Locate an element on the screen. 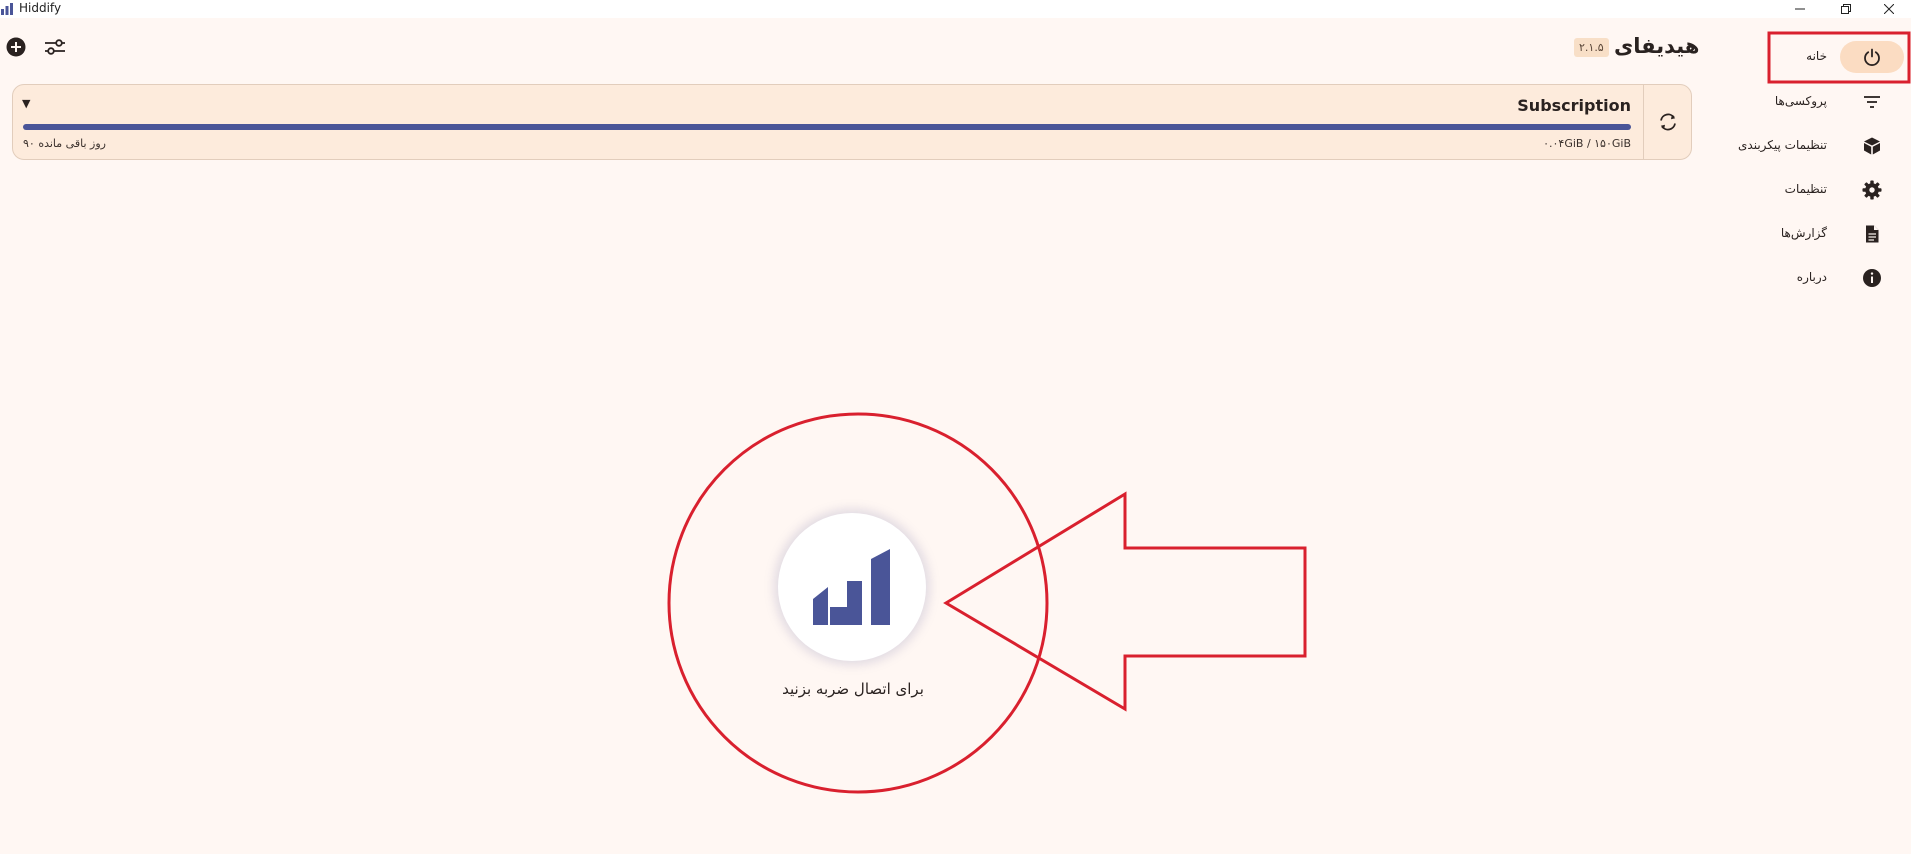 This screenshot has width=1911, height=854. nav-item-settings: تنظیمات is located at coordinates (1795, 190).